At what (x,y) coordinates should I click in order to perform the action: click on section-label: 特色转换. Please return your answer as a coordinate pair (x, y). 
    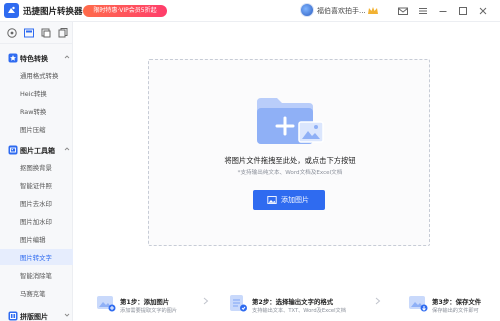
    Looking at the image, I should click on (34, 59).